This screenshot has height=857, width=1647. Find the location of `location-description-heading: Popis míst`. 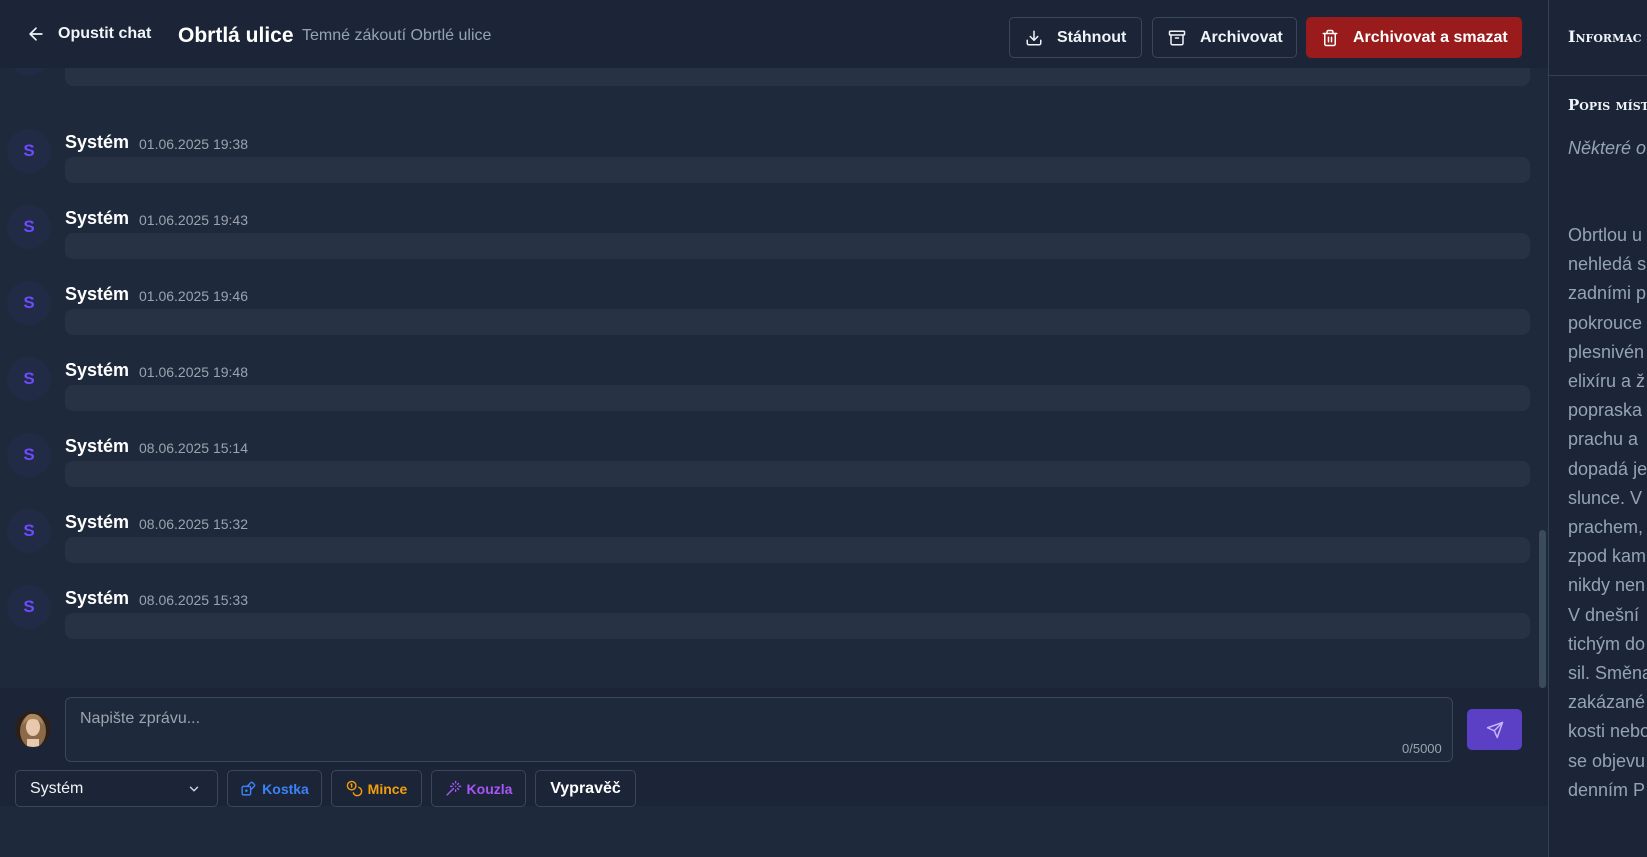

location-description-heading: Popis míst is located at coordinates (1607, 105).